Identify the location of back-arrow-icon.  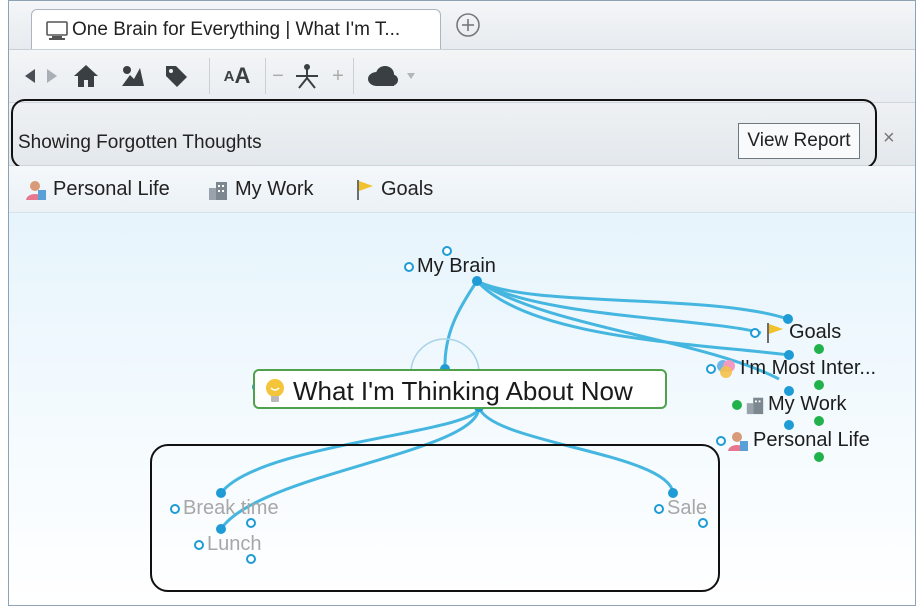
(30, 76).